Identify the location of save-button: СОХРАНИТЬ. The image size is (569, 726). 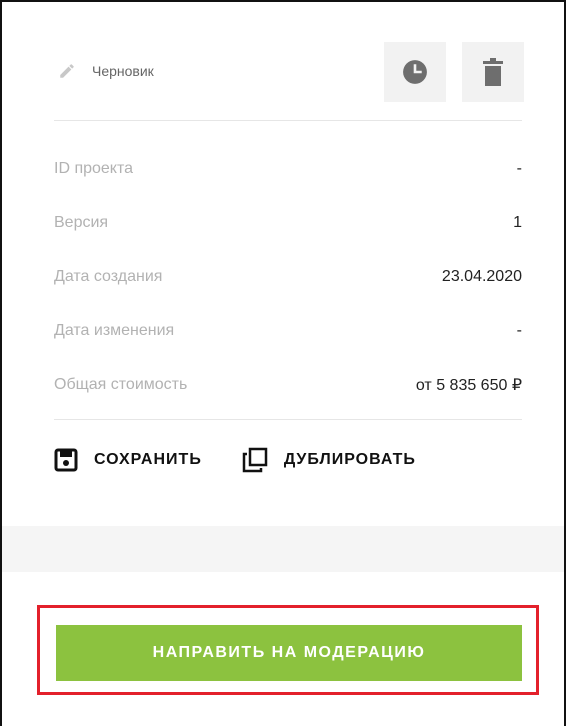
(128, 460).